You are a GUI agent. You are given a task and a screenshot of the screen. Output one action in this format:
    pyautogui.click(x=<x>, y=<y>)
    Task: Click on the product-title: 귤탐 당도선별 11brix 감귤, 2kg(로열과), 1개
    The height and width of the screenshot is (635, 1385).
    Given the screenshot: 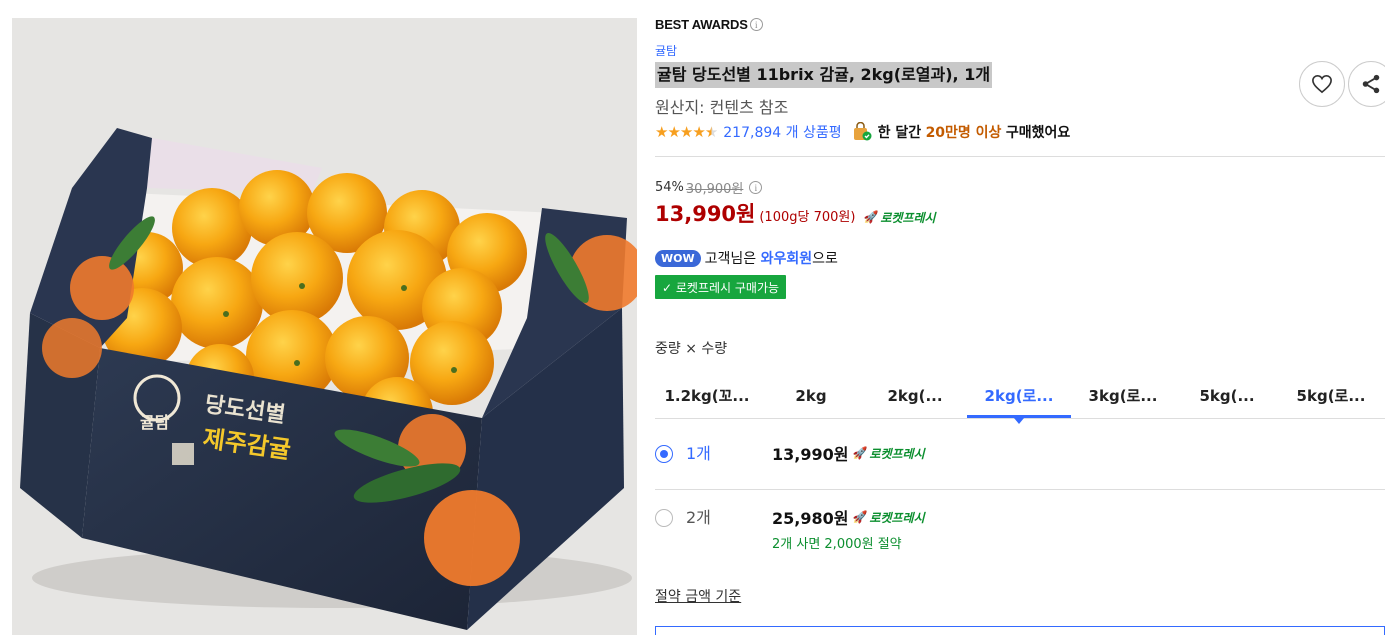 What is the action you would take?
    pyautogui.click(x=824, y=75)
    